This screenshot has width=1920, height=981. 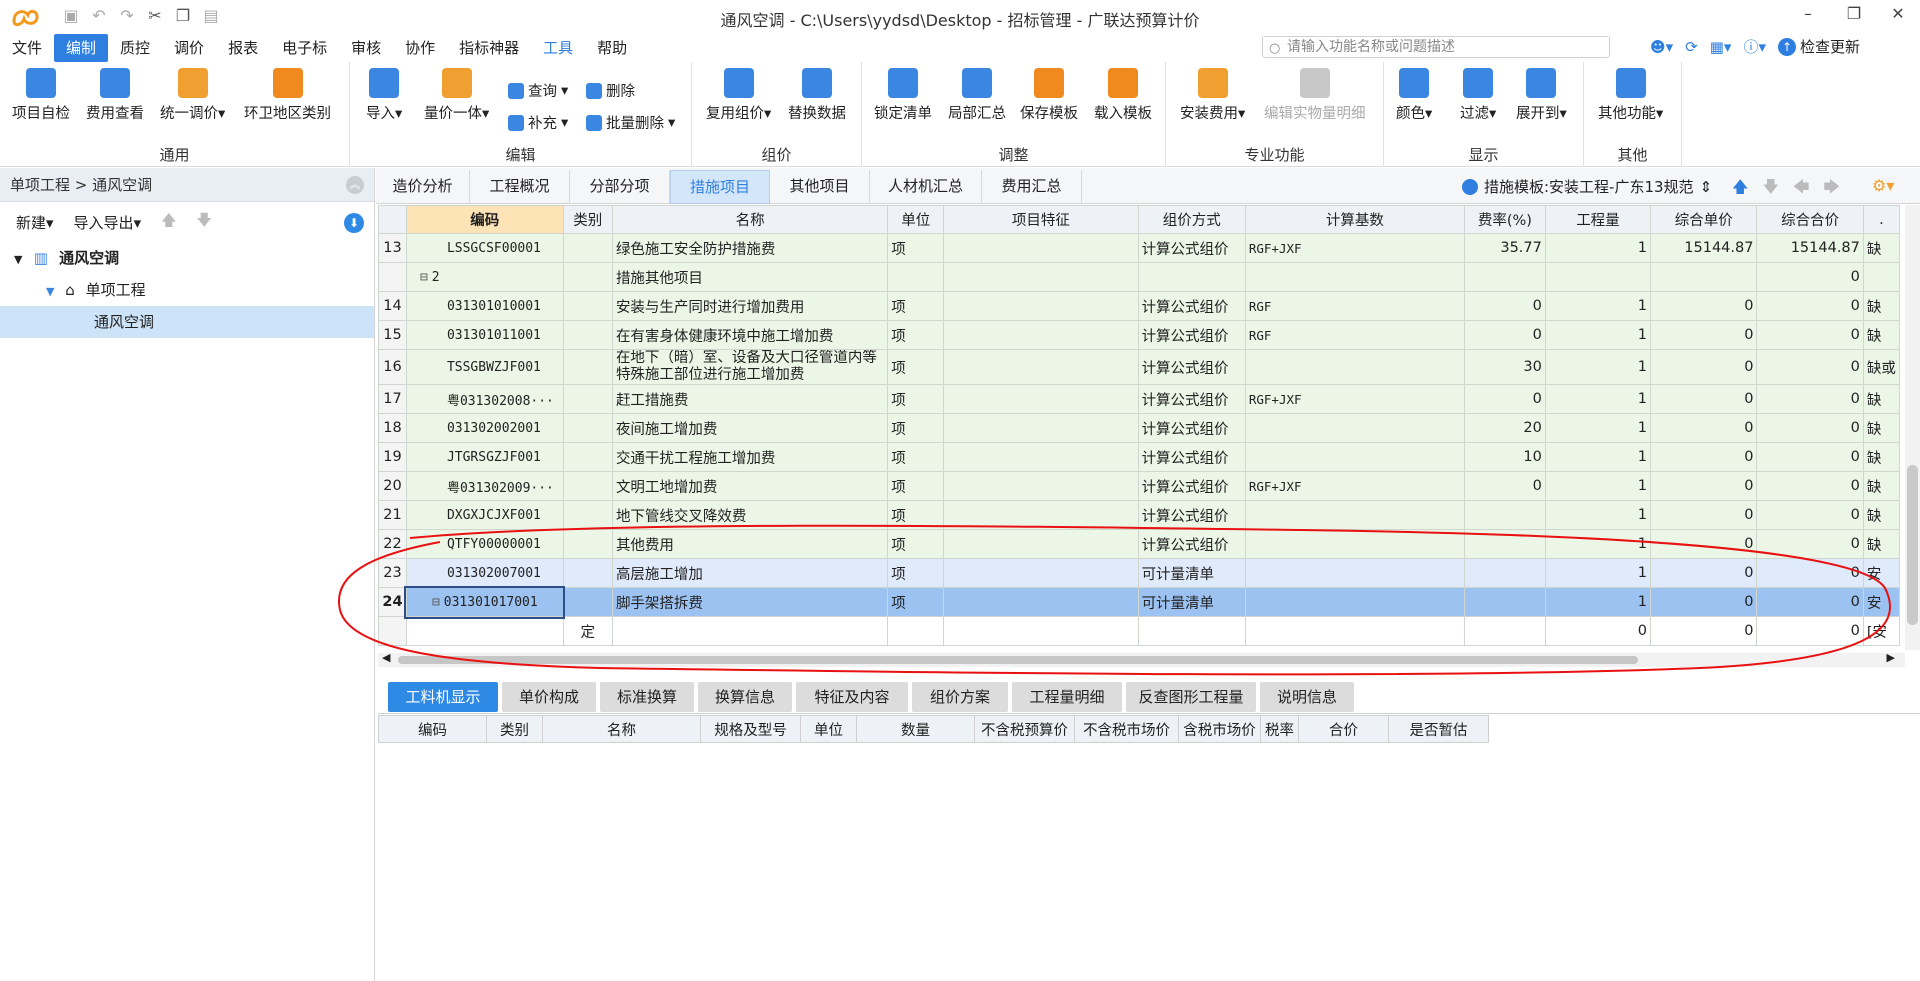 What do you see at coordinates (1801, 189) in the screenshot?
I see `arrow-left-icon: 🡄` at bounding box center [1801, 189].